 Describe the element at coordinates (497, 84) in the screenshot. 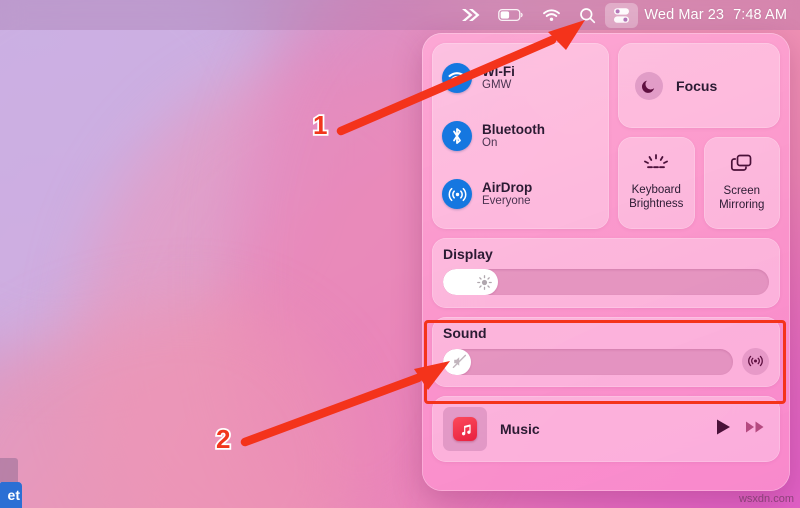

I see `wifi-status: GMW` at that location.